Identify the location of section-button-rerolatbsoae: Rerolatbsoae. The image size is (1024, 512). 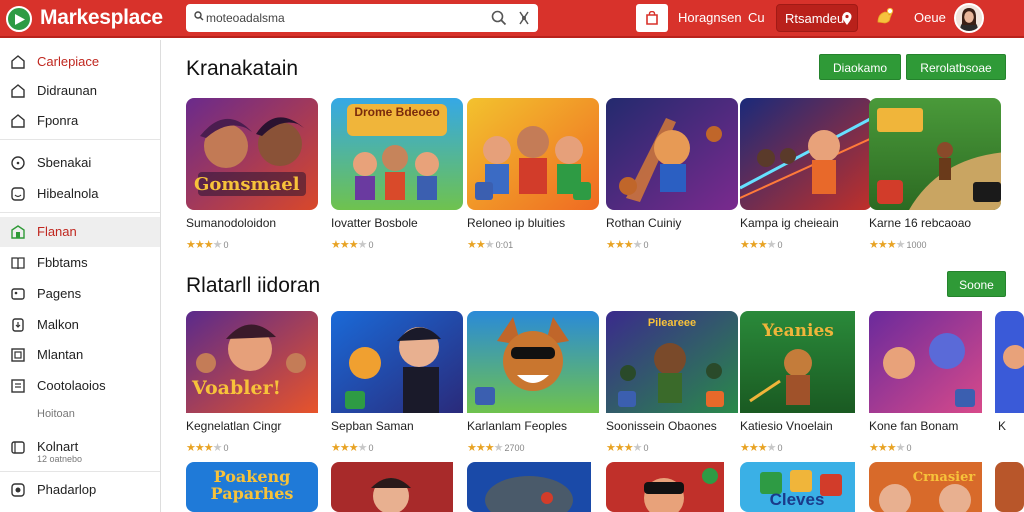
(956, 67).